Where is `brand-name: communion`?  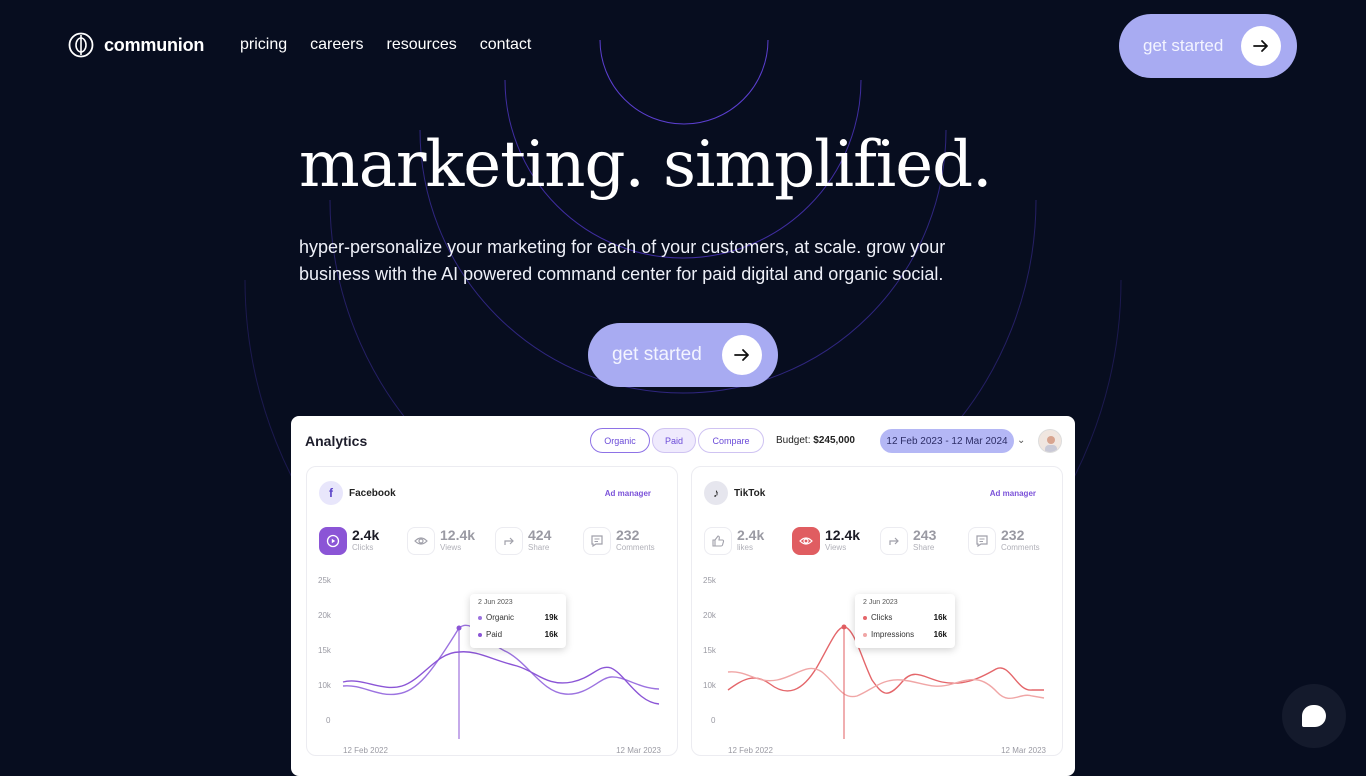
brand-name: communion is located at coordinates (154, 44).